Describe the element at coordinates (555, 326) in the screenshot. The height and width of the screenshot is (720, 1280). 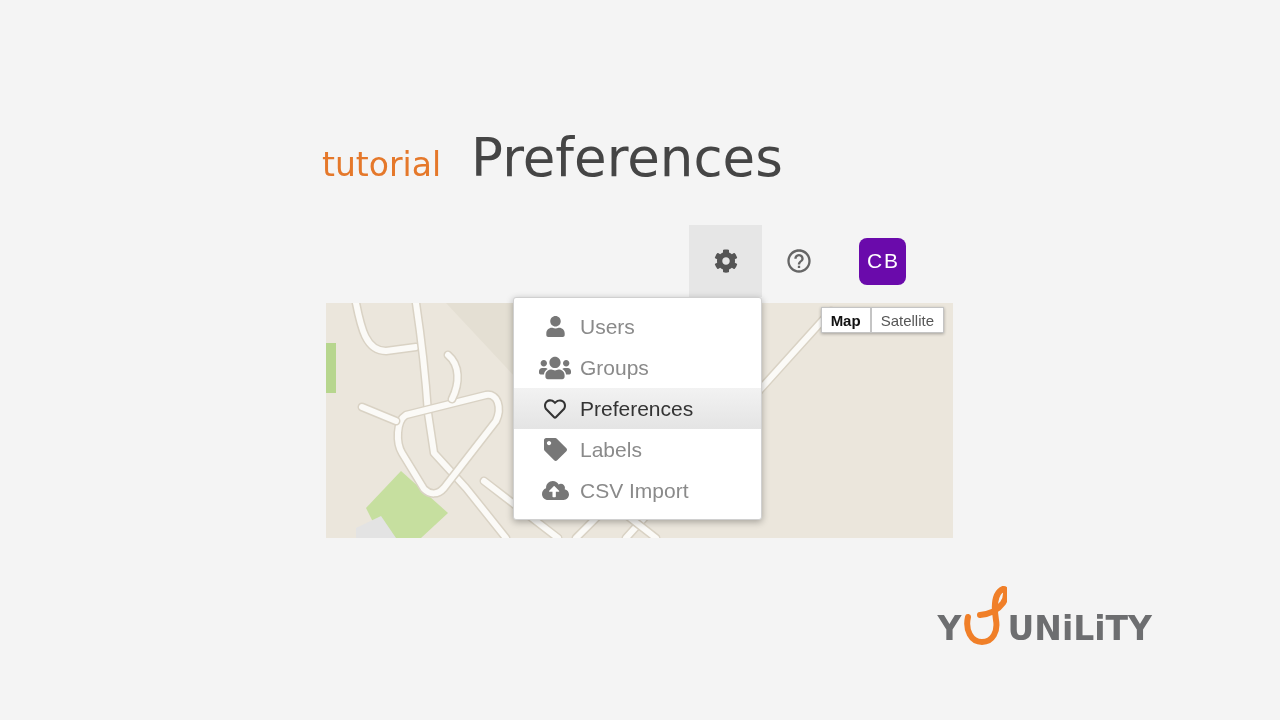
I see `person-icon` at that location.